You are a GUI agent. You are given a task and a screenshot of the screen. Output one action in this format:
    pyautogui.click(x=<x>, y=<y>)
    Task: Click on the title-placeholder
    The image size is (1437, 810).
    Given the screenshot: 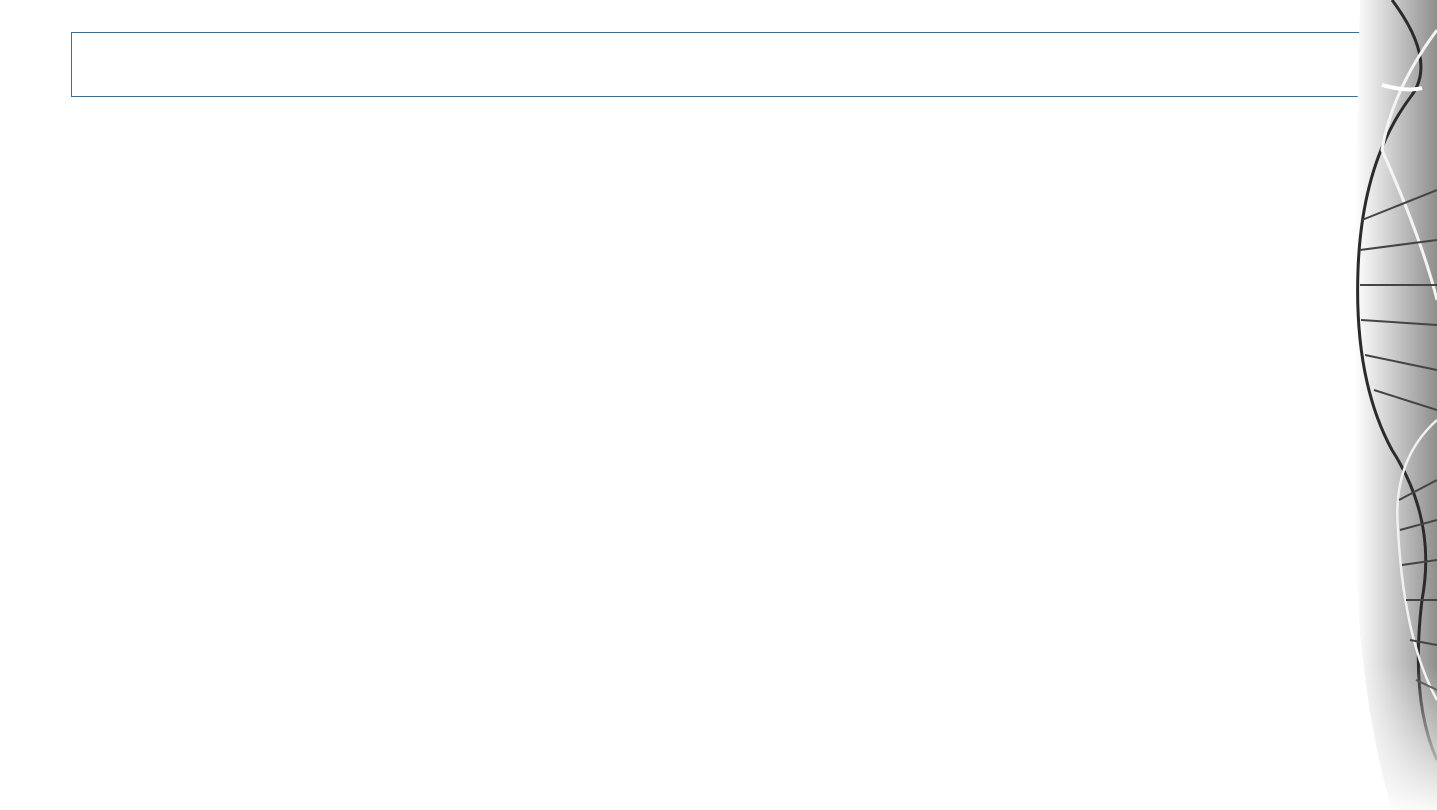 What is the action you would take?
    pyautogui.click(x=717, y=64)
    